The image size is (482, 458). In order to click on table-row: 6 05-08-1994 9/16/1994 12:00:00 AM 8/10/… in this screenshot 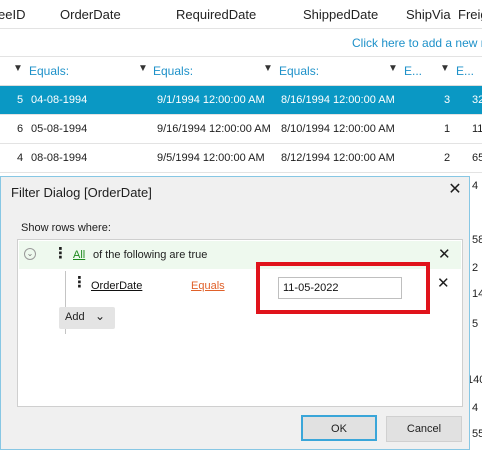, I will do `click(241, 129)`.